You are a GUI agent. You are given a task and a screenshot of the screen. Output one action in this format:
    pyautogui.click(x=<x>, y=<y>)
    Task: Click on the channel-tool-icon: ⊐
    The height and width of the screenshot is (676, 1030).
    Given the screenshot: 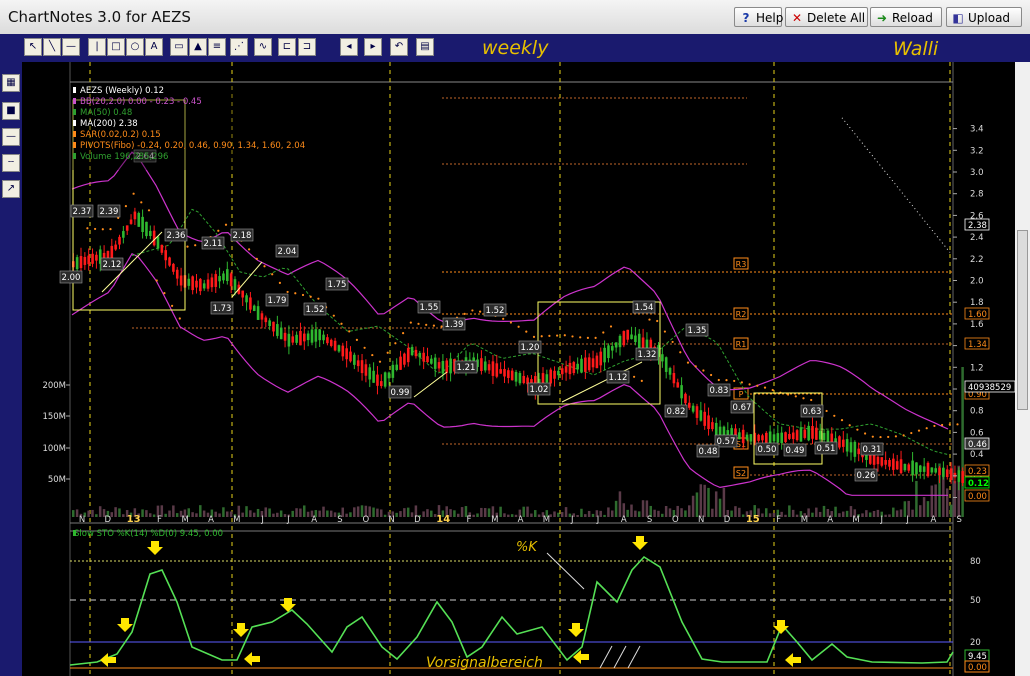 What is the action you would take?
    pyautogui.click(x=307, y=47)
    